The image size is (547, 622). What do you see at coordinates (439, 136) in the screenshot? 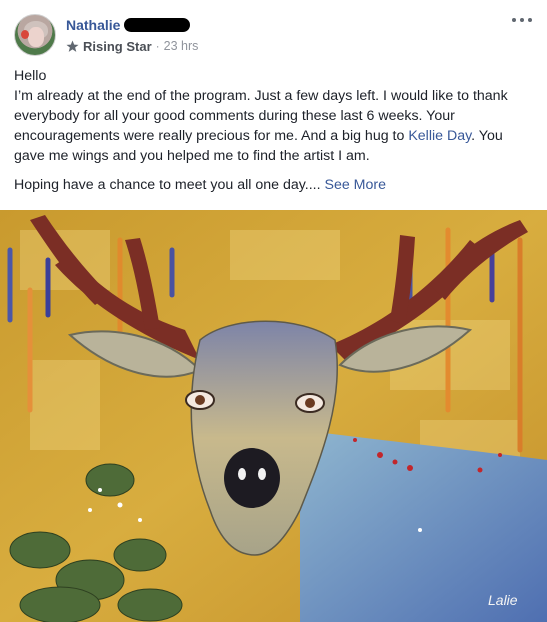
I see `mention-link: Kellie Day` at bounding box center [439, 136].